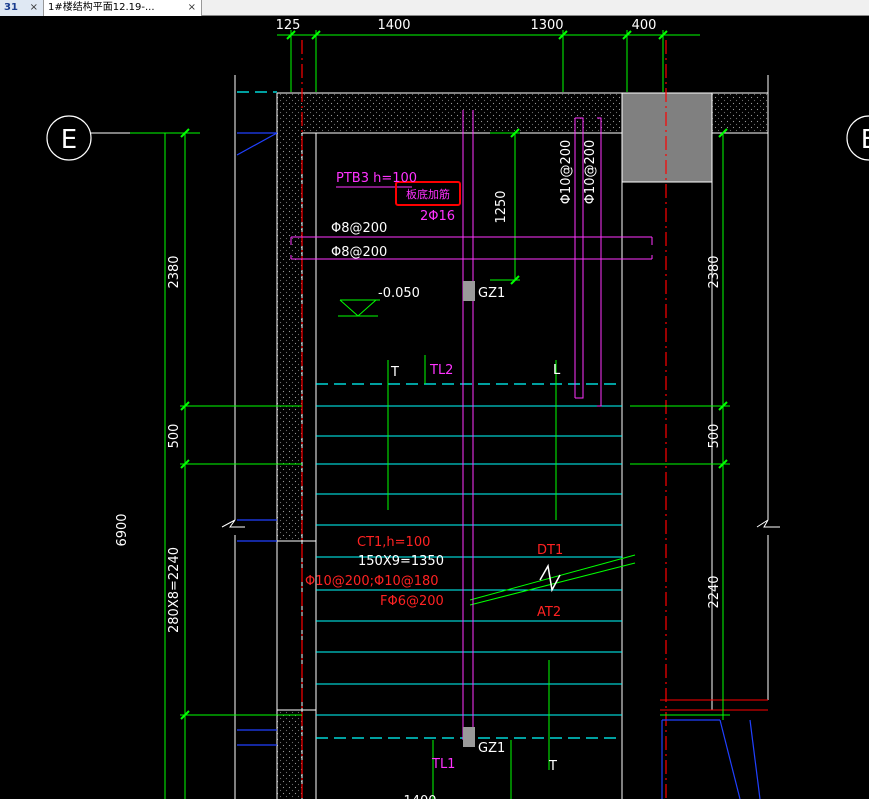  Describe the element at coordinates (546, 25) in the screenshot. I see `dim-top-1300: 1300` at that location.